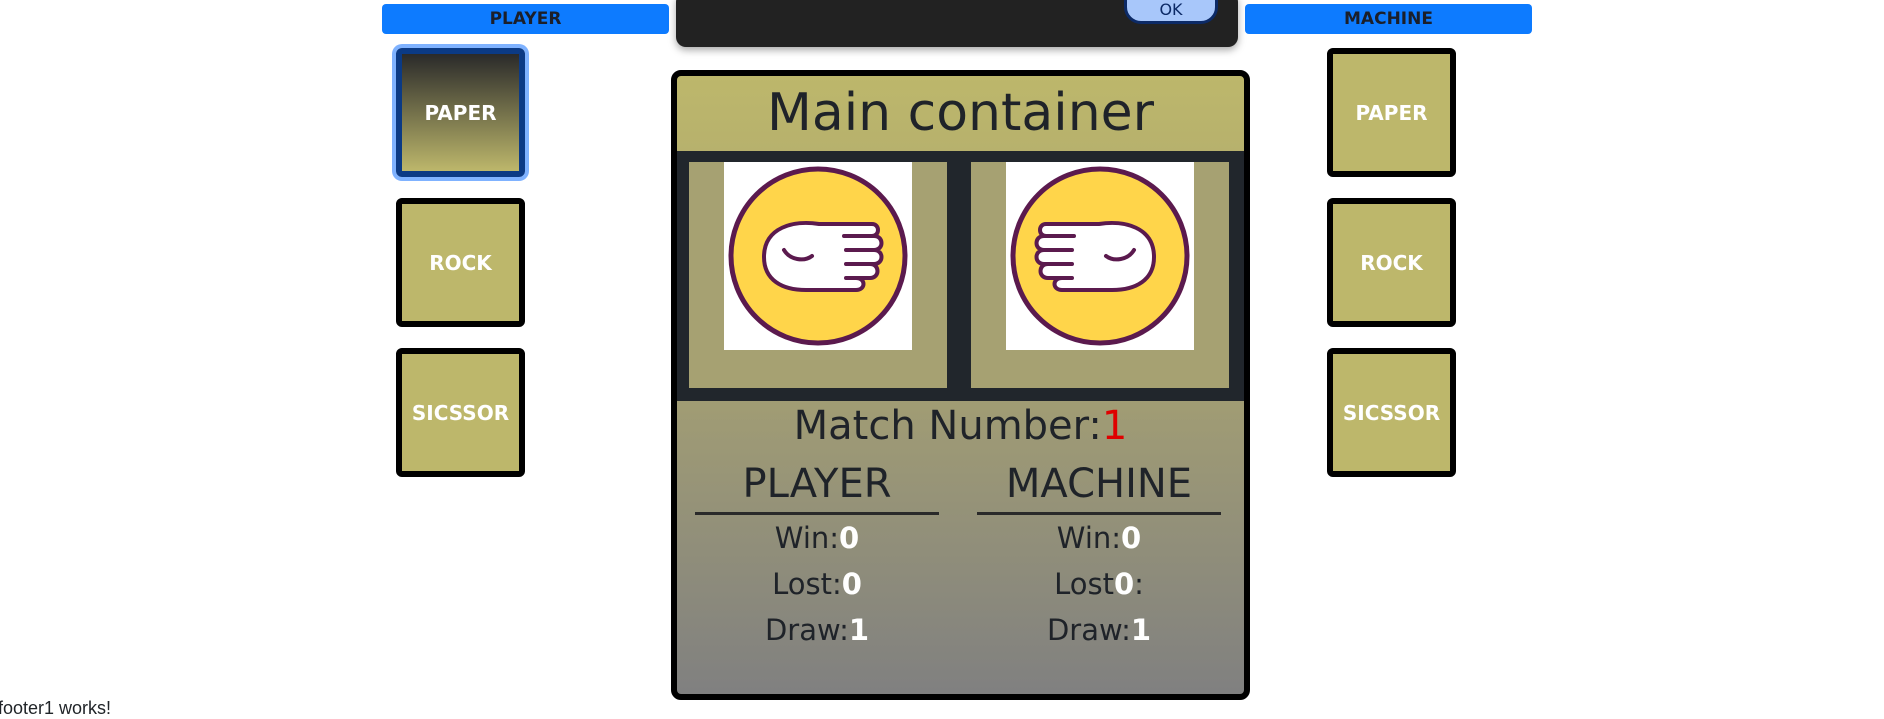 Image resolution: width=1884 pixels, height=719 pixels. What do you see at coordinates (817, 484) in the screenshot?
I see `player-stats-title: PLAYER` at bounding box center [817, 484].